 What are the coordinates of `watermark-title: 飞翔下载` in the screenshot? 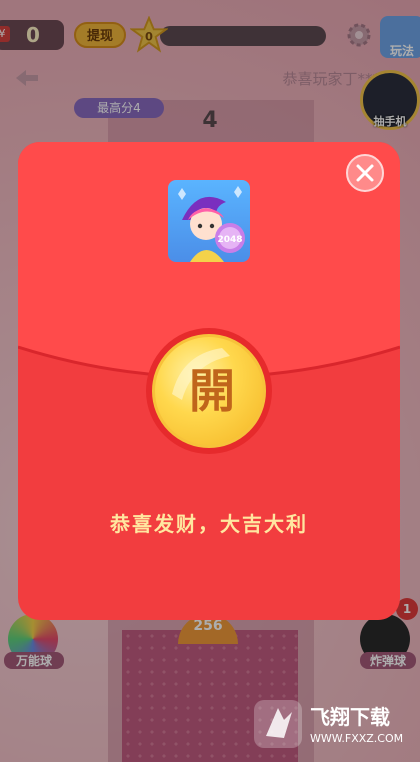 It's located at (350, 717).